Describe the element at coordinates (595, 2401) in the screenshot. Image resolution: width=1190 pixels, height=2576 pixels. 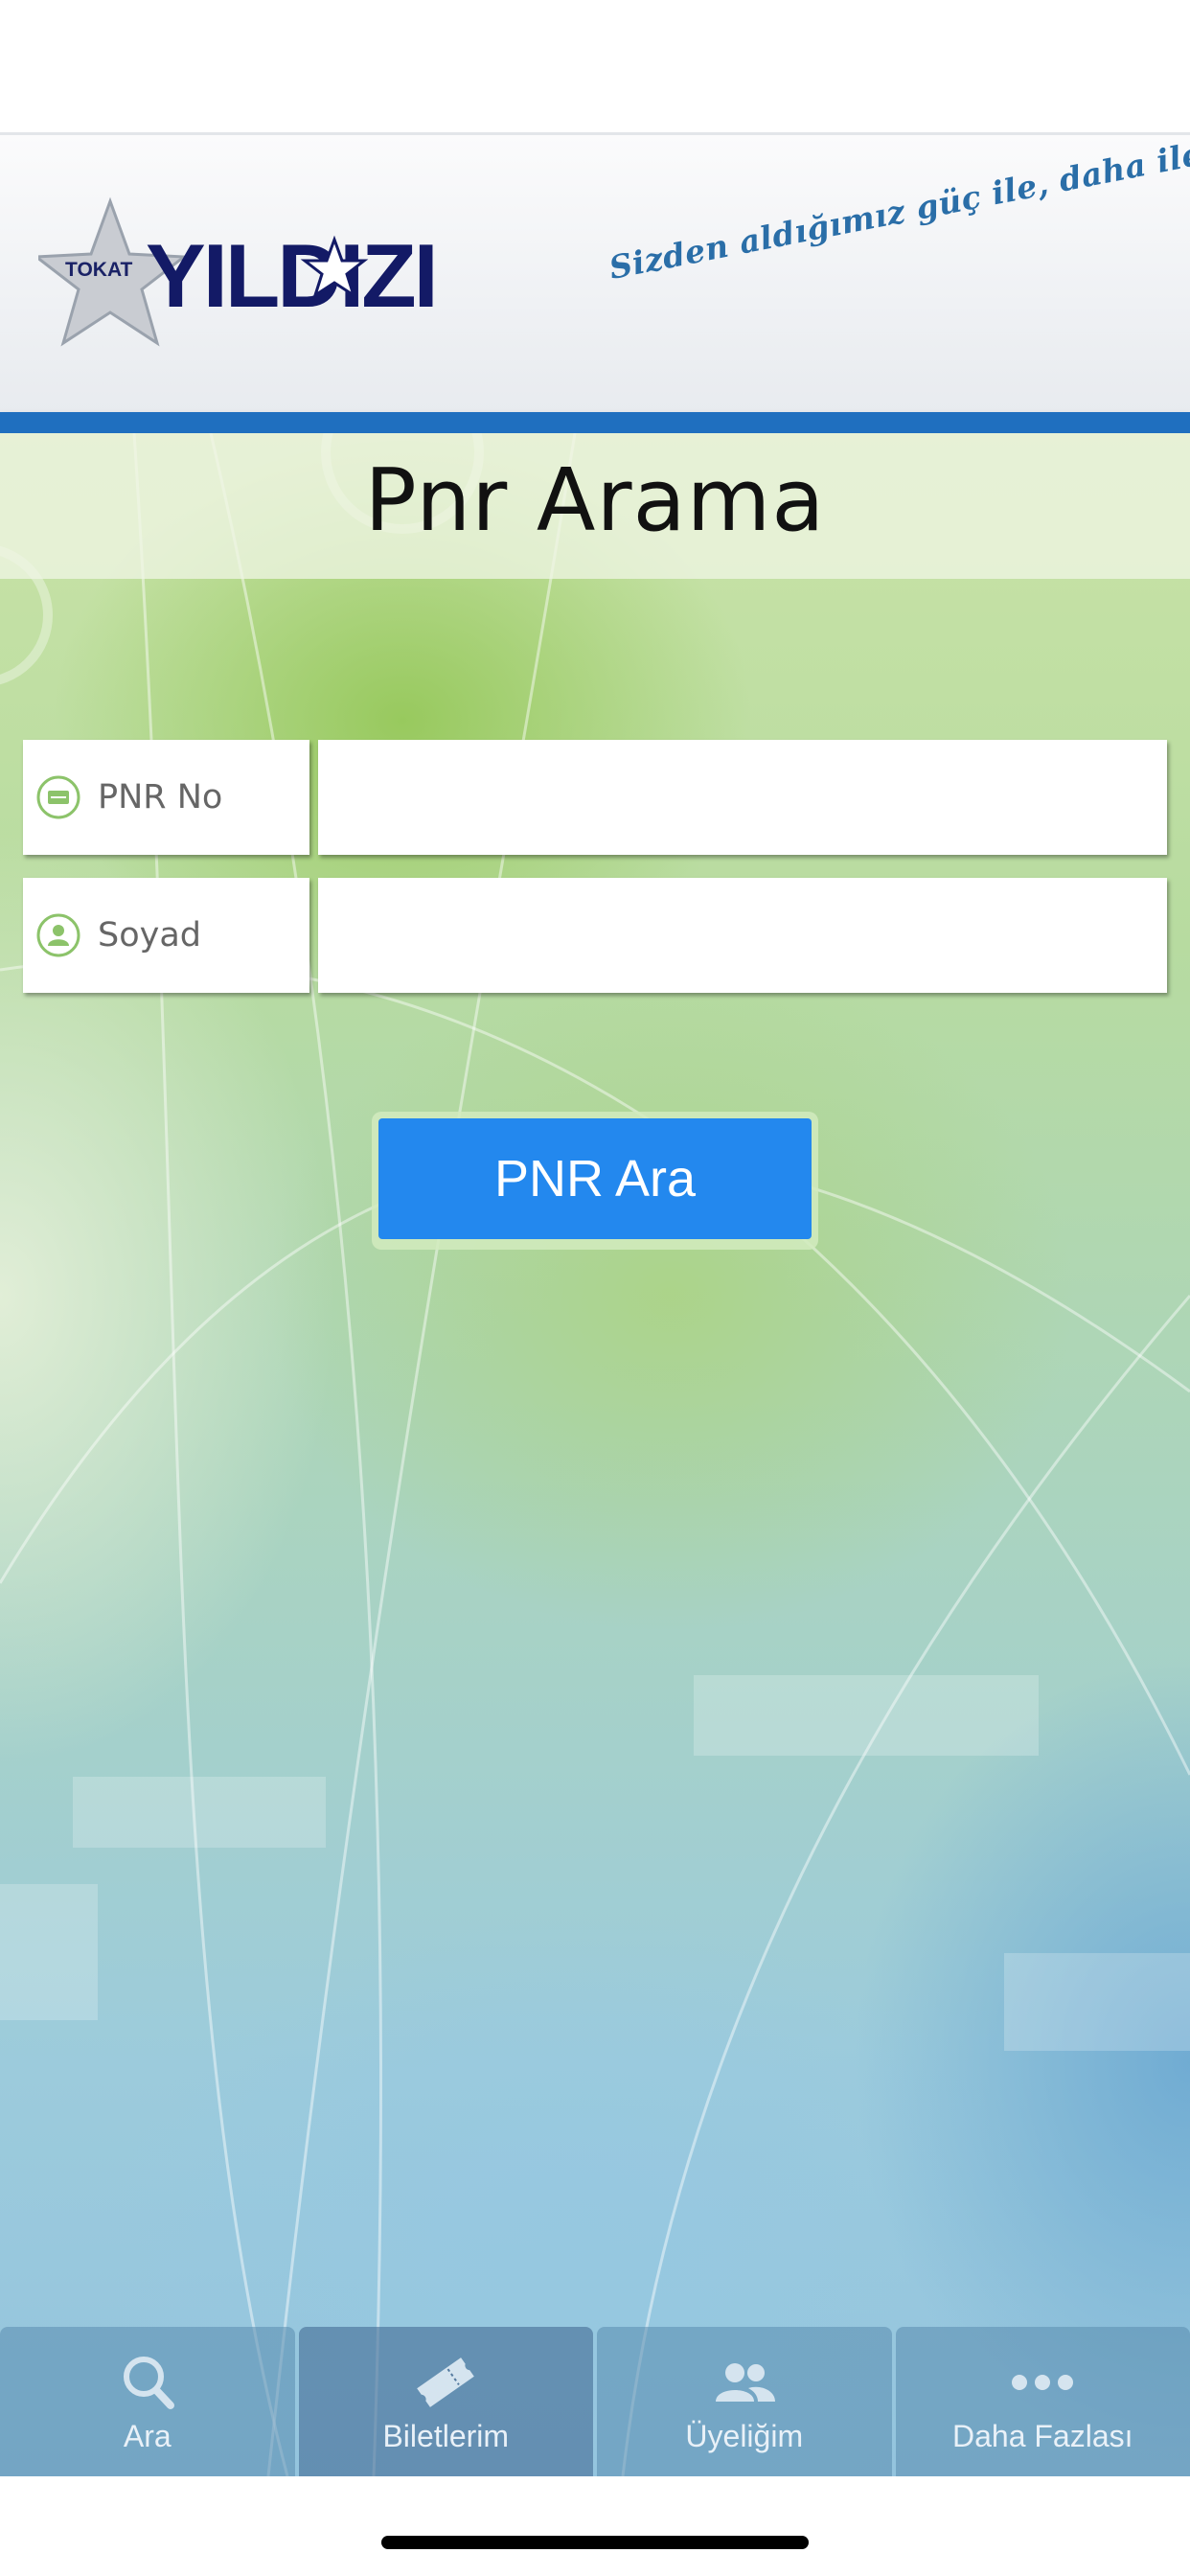
I see `bottom-tab-bar: Ara Biletlerim Üyeliğim Daha Fazlası` at that location.